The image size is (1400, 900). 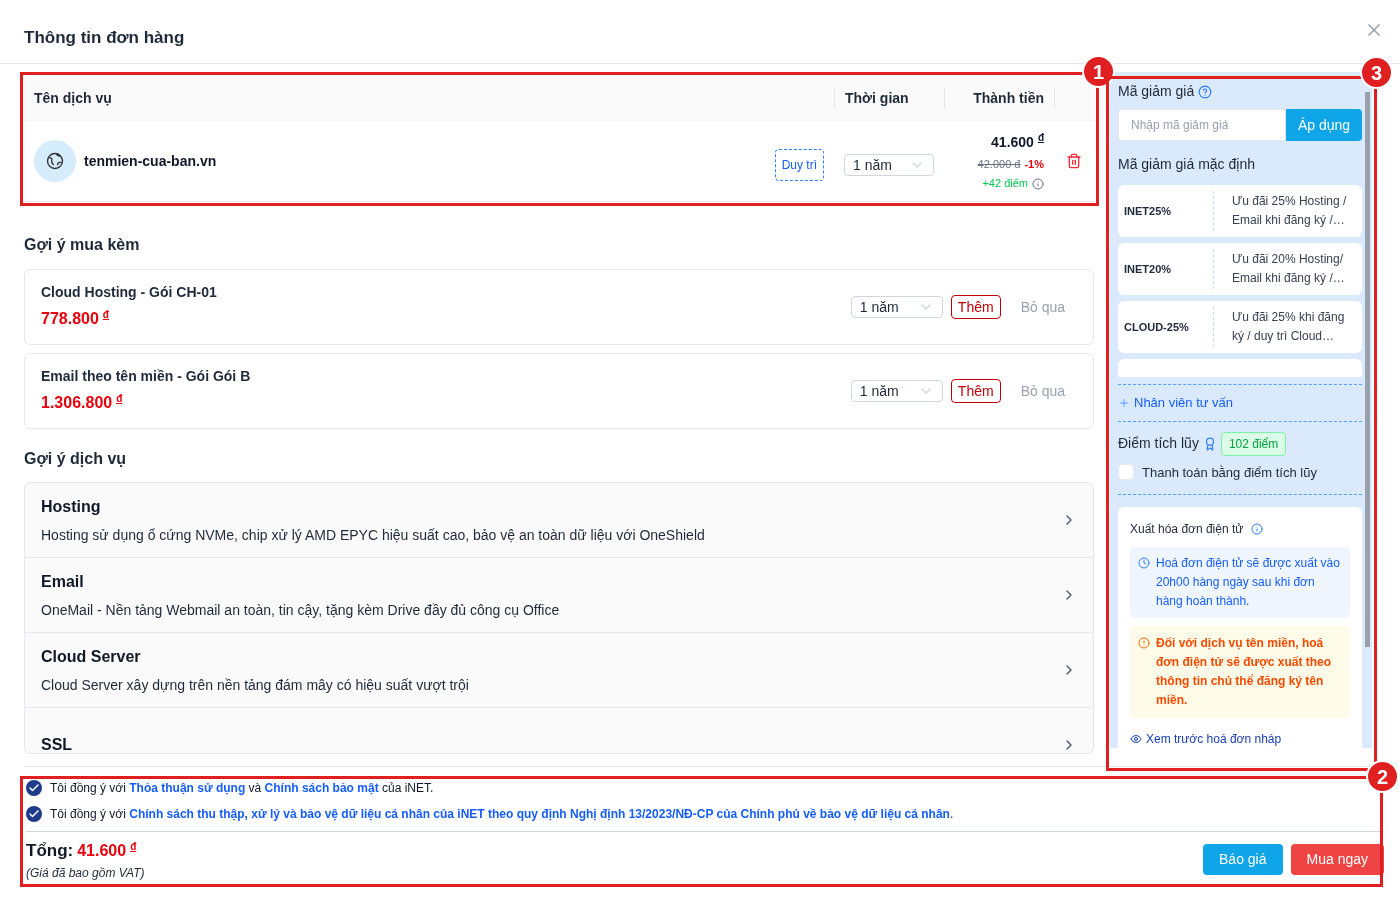 What do you see at coordinates (104, 37) in the screenshot?
I see `dialog-title: Thông tin đơn hàng` at bounding box center [104, 37].